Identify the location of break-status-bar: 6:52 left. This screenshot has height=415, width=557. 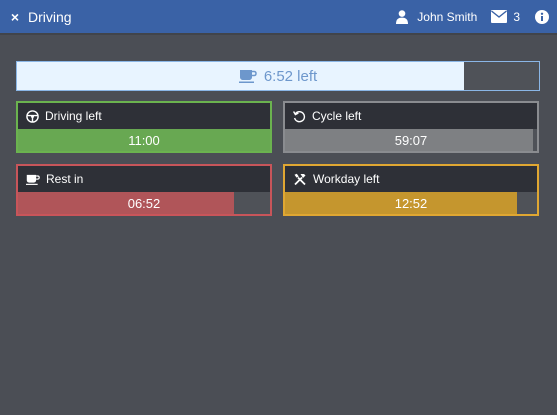
(278, 76).